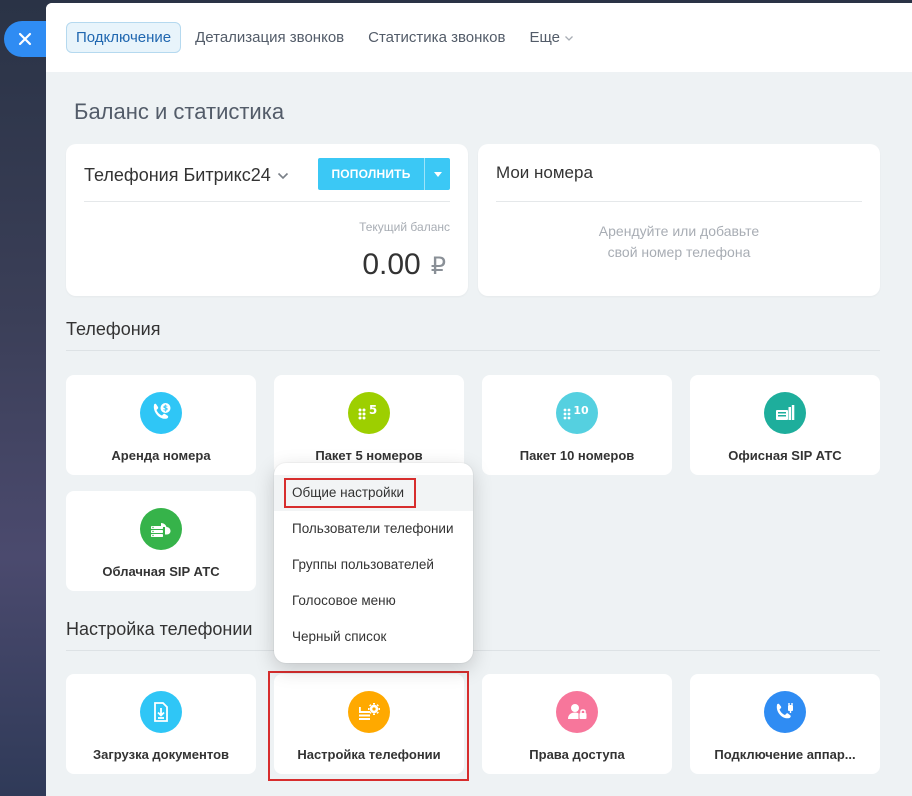  I want to click on tile-label: Загрузка документов, so click(160, 754).